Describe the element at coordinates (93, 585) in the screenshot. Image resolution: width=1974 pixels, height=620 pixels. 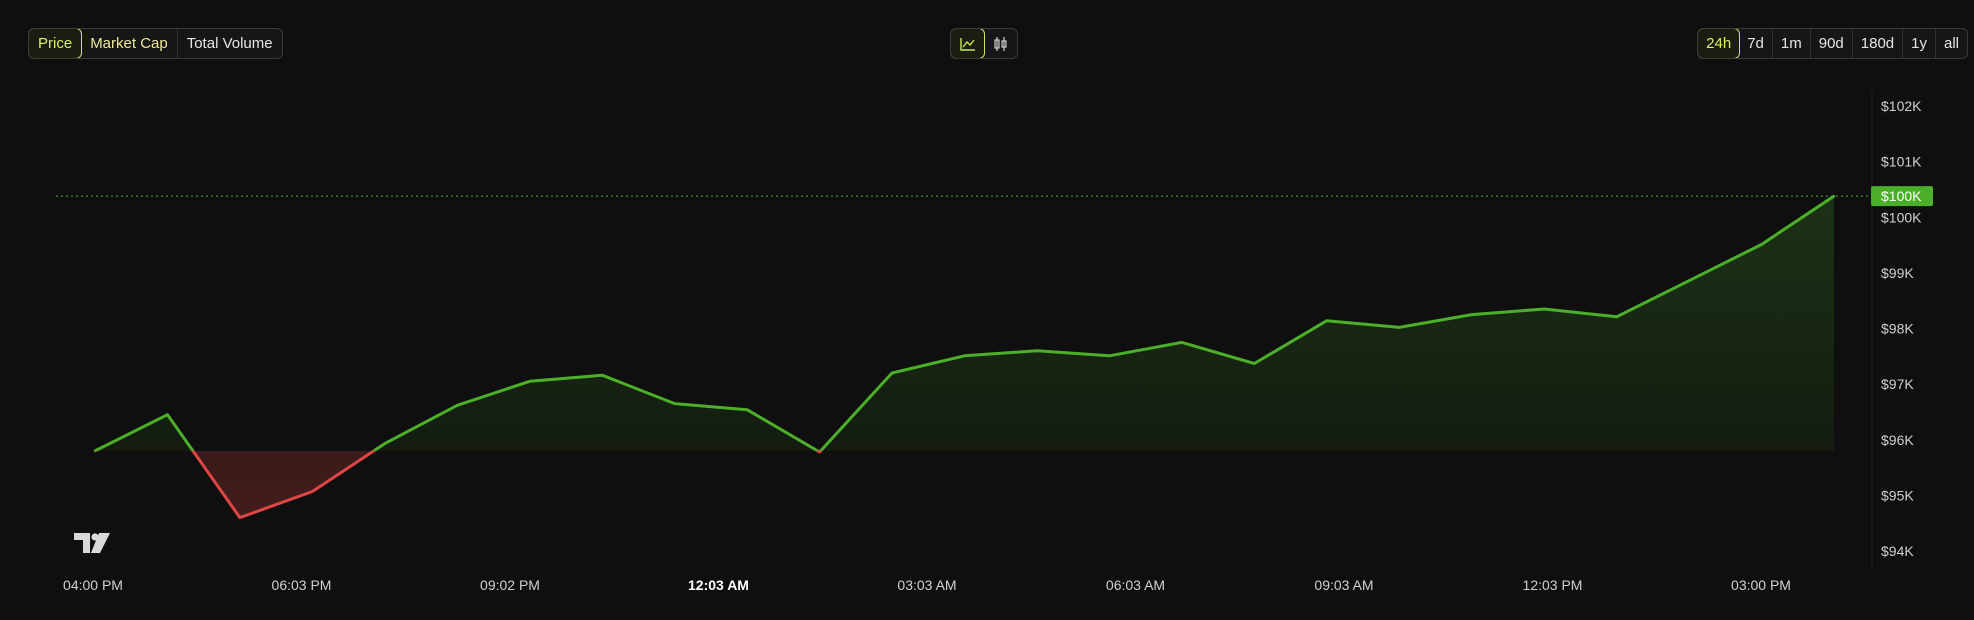
I see `x-tick-label: 04:00 PM` at that location.